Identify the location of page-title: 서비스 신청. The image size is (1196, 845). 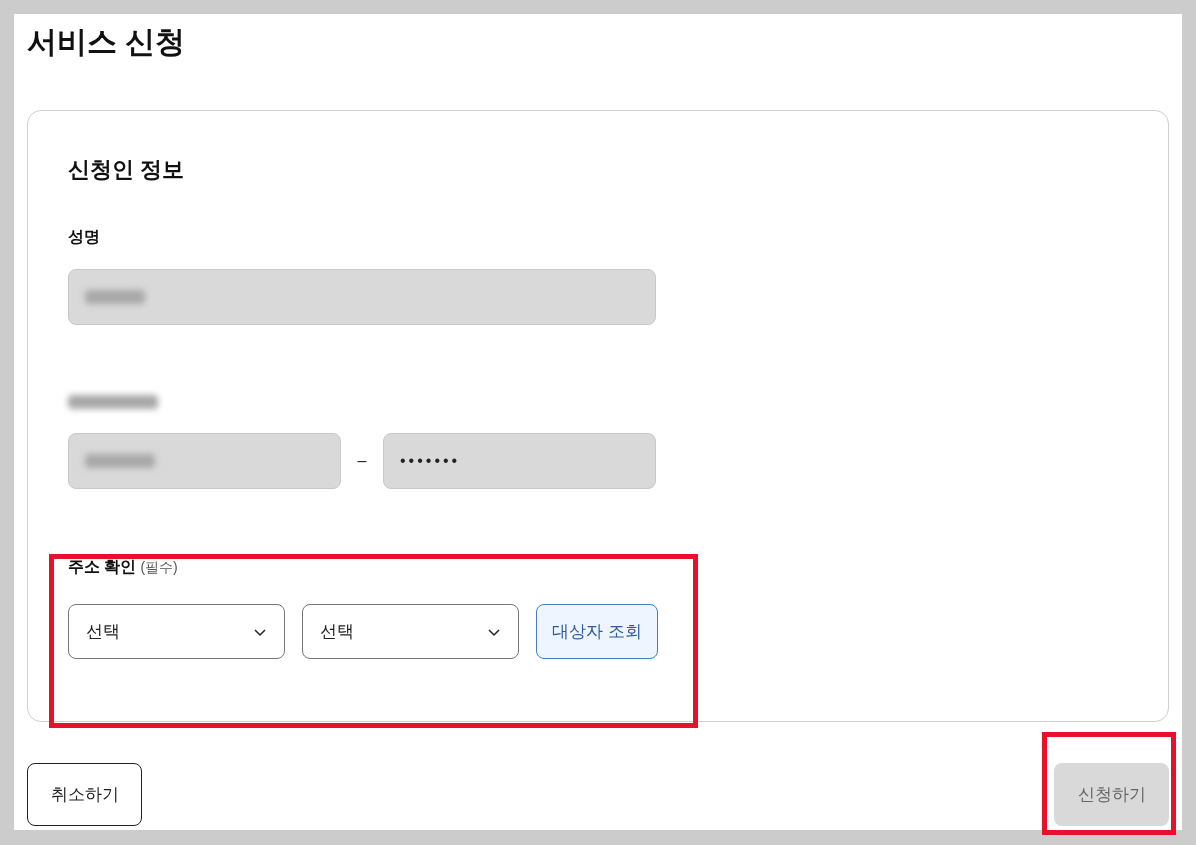
(106, 42).